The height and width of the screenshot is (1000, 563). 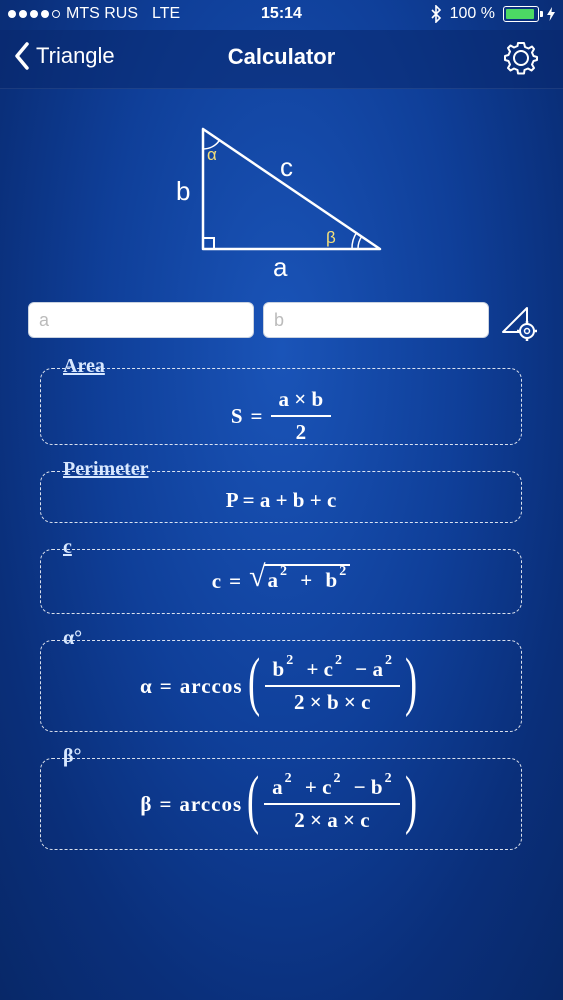 I want to click on beta-numerator: a2 + c2 − b2, so click(x=331, y=787).